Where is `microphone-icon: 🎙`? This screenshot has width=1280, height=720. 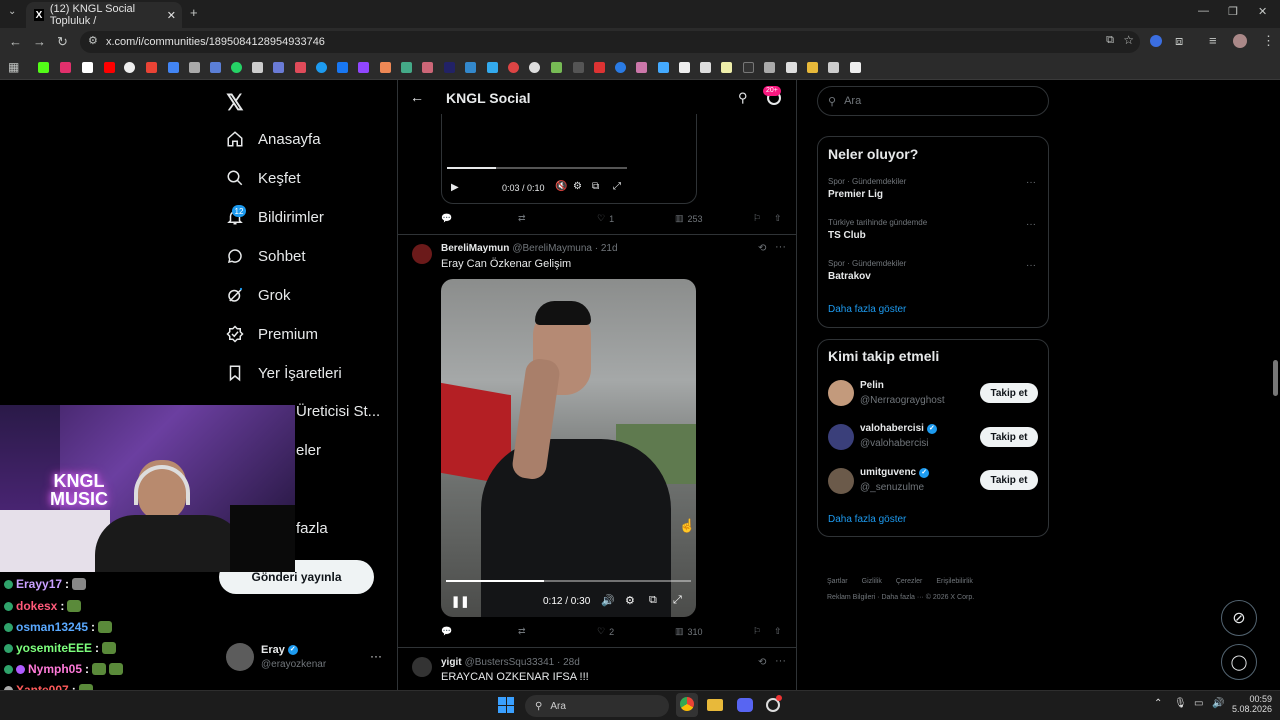 microphone-icon: 🎙 is located at coordinates (1180, 703).